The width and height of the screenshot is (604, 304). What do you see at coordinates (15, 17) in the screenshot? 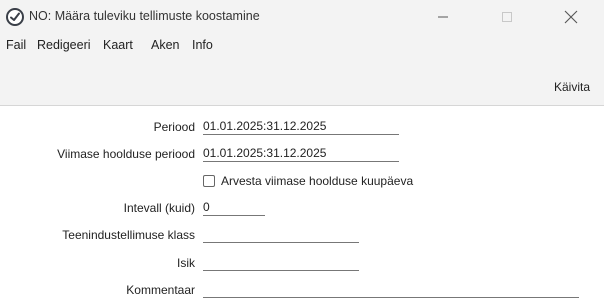
I see `app-logo-icon` at bounding box center [15, 17].